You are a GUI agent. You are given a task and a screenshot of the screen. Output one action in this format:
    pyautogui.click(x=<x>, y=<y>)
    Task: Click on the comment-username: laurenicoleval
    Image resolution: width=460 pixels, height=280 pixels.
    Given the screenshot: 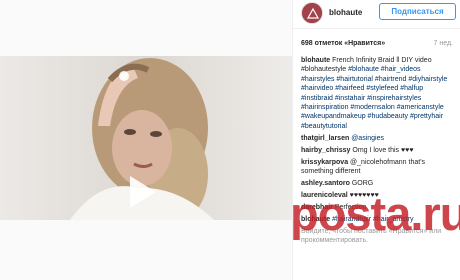 What is the action you would take?
    pyautogui.click(x=324, y=195)
    